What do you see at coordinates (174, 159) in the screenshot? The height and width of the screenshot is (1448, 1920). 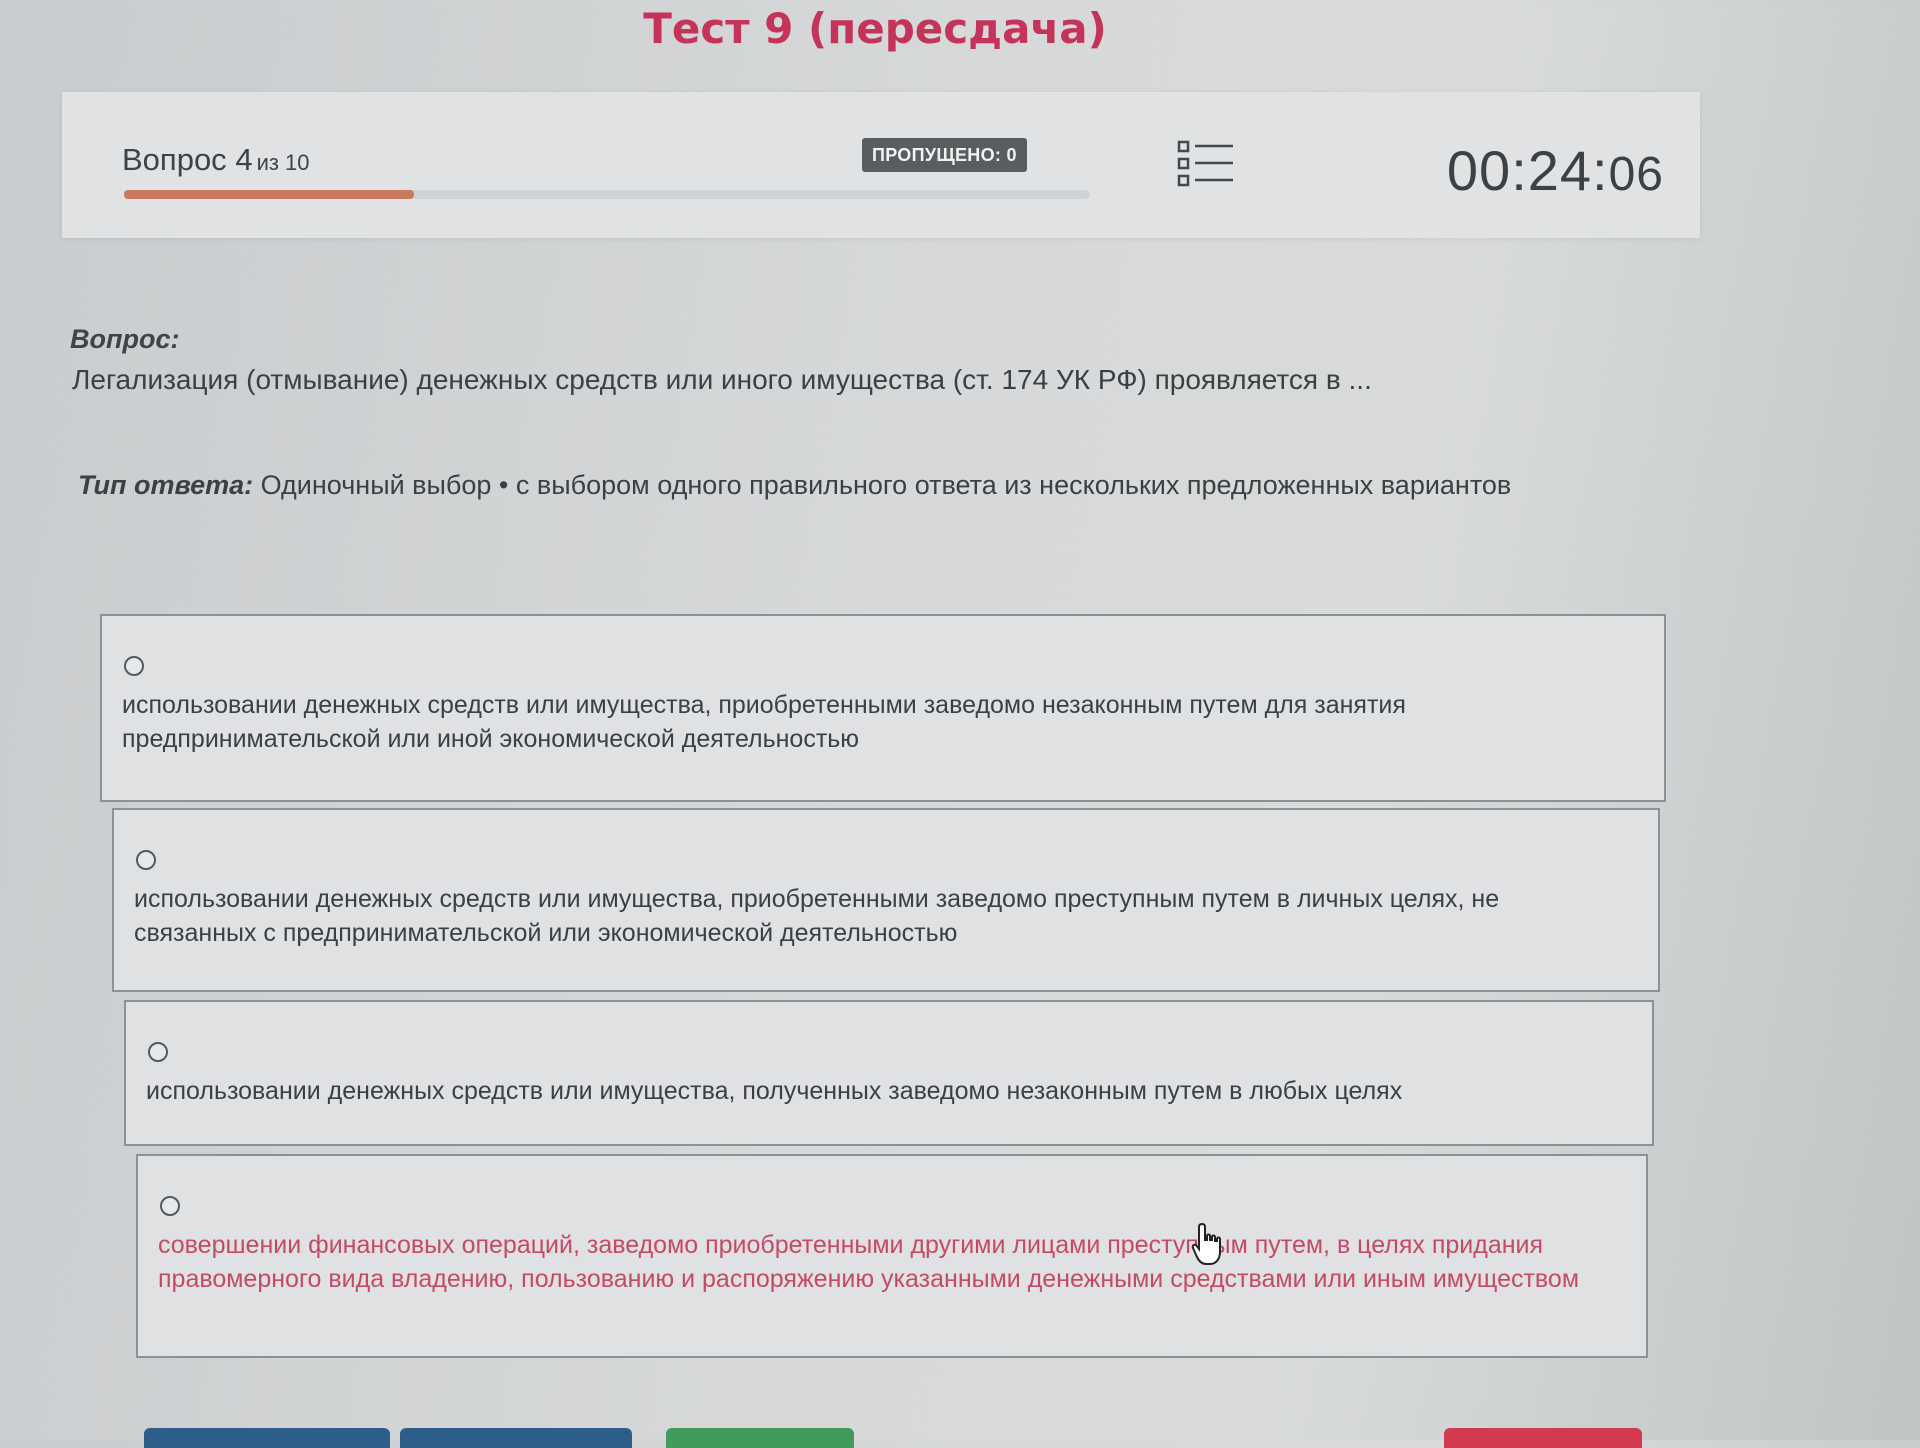 I see `question-prefix: Вопрос` at bounding box center [174, 159].